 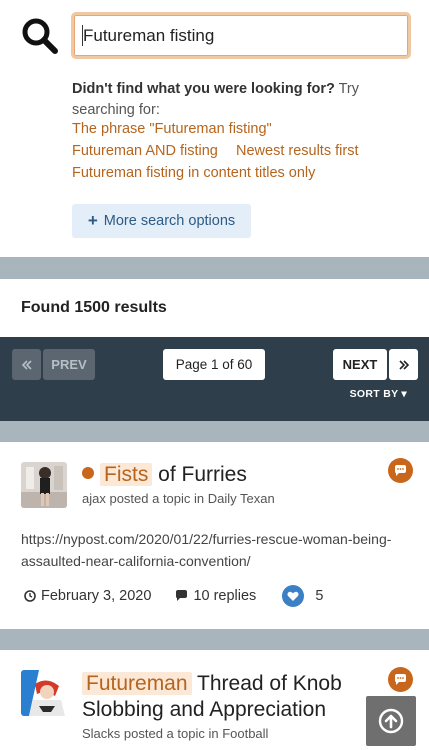 What do you see at coordinates (126, 474) in the screenshot?
I see `title-highlight: Fists` at bounding box center [126, 474].